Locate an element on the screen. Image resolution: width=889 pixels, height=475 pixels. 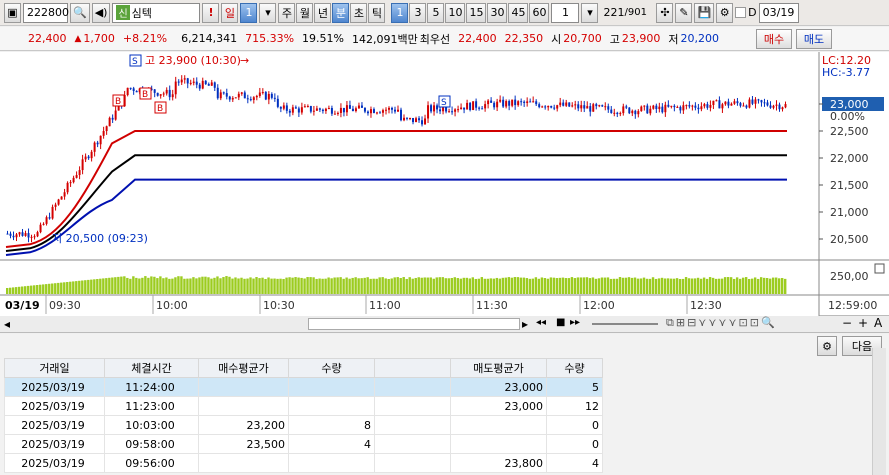
table-row: 2025/03/19 09:58:00 23,500 4 0 is located at coordinates (303, 444).